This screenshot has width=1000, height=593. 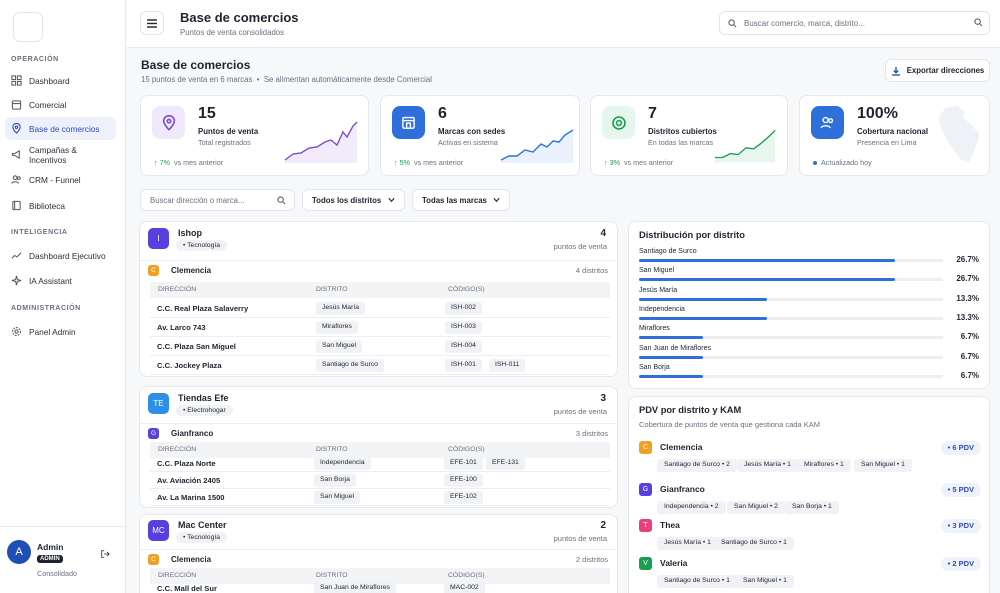 I want to click on section-inteligencia: INTELIGENCIA, so click(x=39, y=232).